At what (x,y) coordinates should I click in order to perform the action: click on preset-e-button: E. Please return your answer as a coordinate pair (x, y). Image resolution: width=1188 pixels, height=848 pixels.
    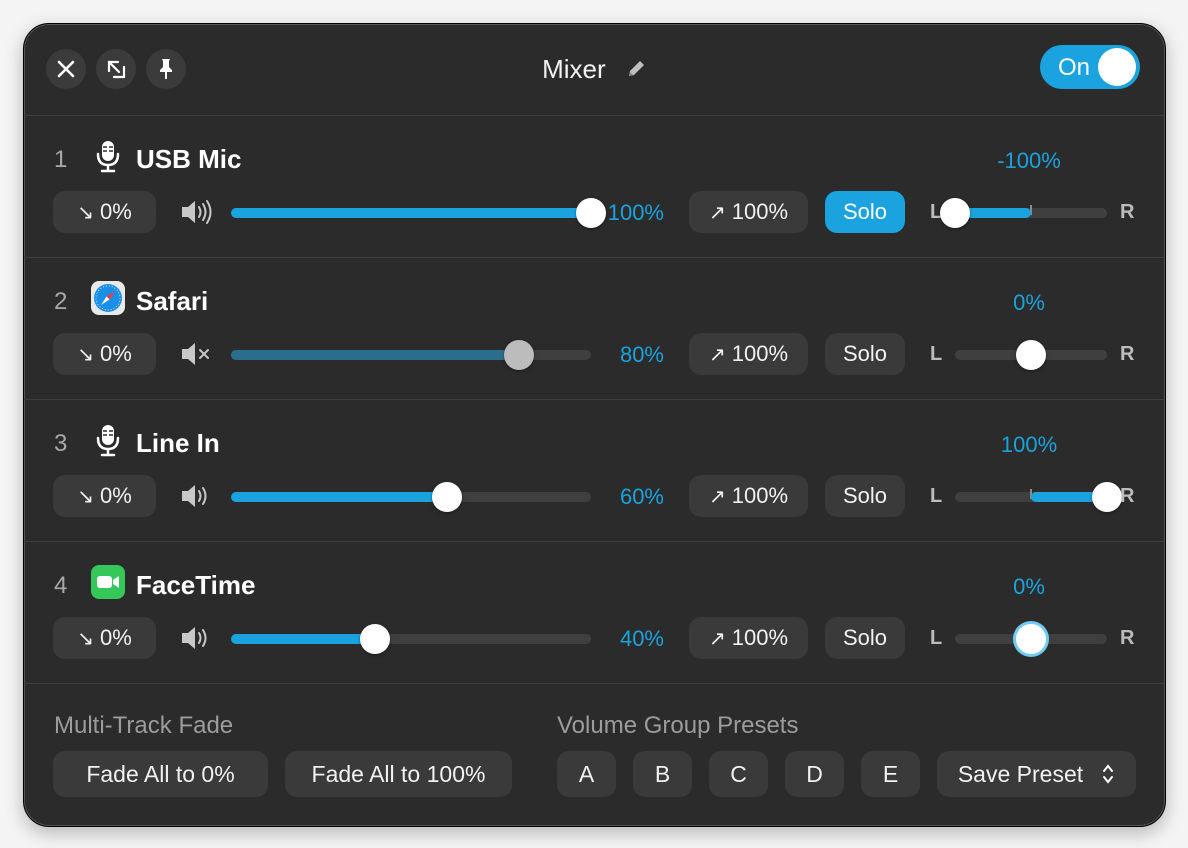
    Looking at the image, I should click on (890, 774).